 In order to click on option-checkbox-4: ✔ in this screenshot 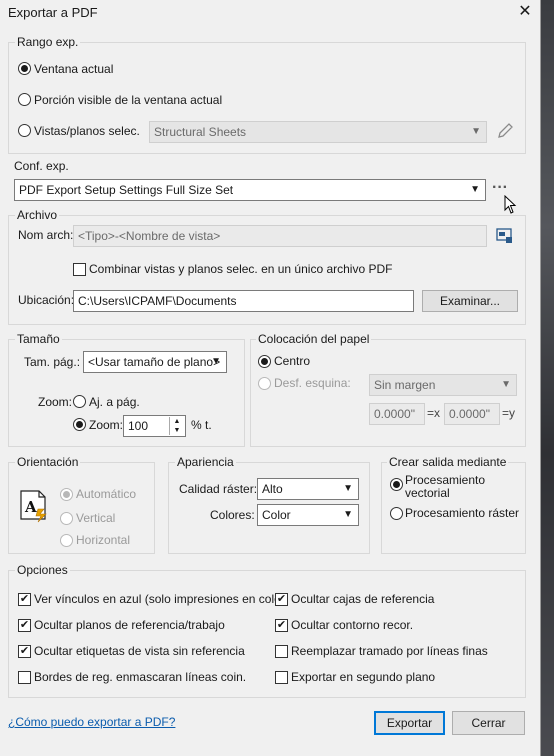, I will do `click(281, 625)`.